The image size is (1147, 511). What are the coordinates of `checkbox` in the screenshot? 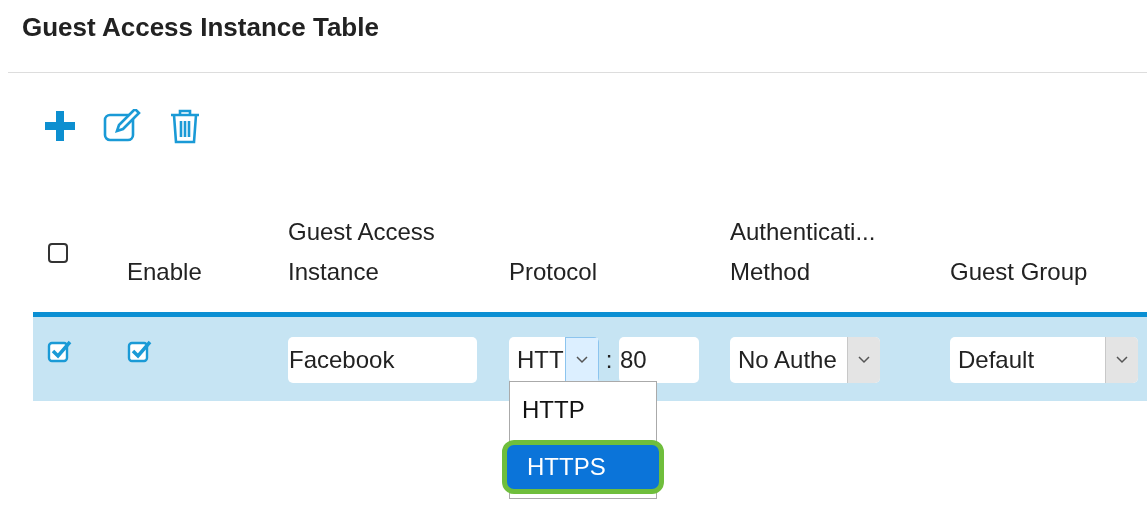 It's located at (58, 253).